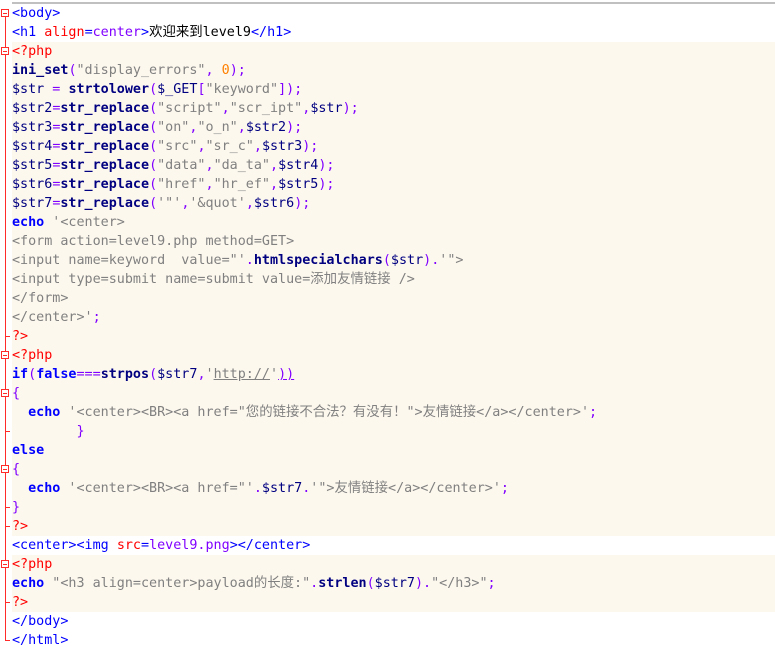 This screenshot has width=775, height=663. Describe the element at coordinates (217, 203) in the screenshot. I see `code-token: '&quot'` at that location.